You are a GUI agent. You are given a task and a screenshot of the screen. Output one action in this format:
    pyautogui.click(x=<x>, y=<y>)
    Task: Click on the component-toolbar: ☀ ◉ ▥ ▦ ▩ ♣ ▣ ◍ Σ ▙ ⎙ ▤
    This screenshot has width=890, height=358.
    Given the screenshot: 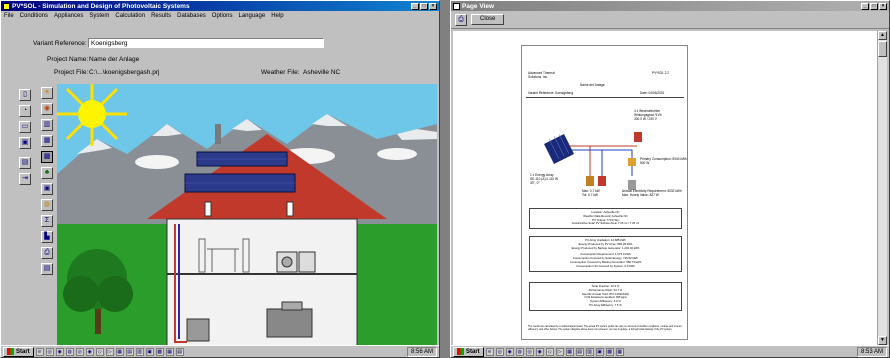 What is the action you would take?
    pyautogui.click(x=47, y=181)
    